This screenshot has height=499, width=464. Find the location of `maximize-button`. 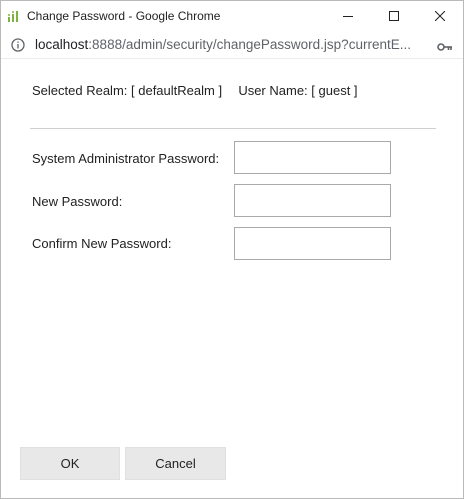

maximize-button is located at coordinates (394, 16).